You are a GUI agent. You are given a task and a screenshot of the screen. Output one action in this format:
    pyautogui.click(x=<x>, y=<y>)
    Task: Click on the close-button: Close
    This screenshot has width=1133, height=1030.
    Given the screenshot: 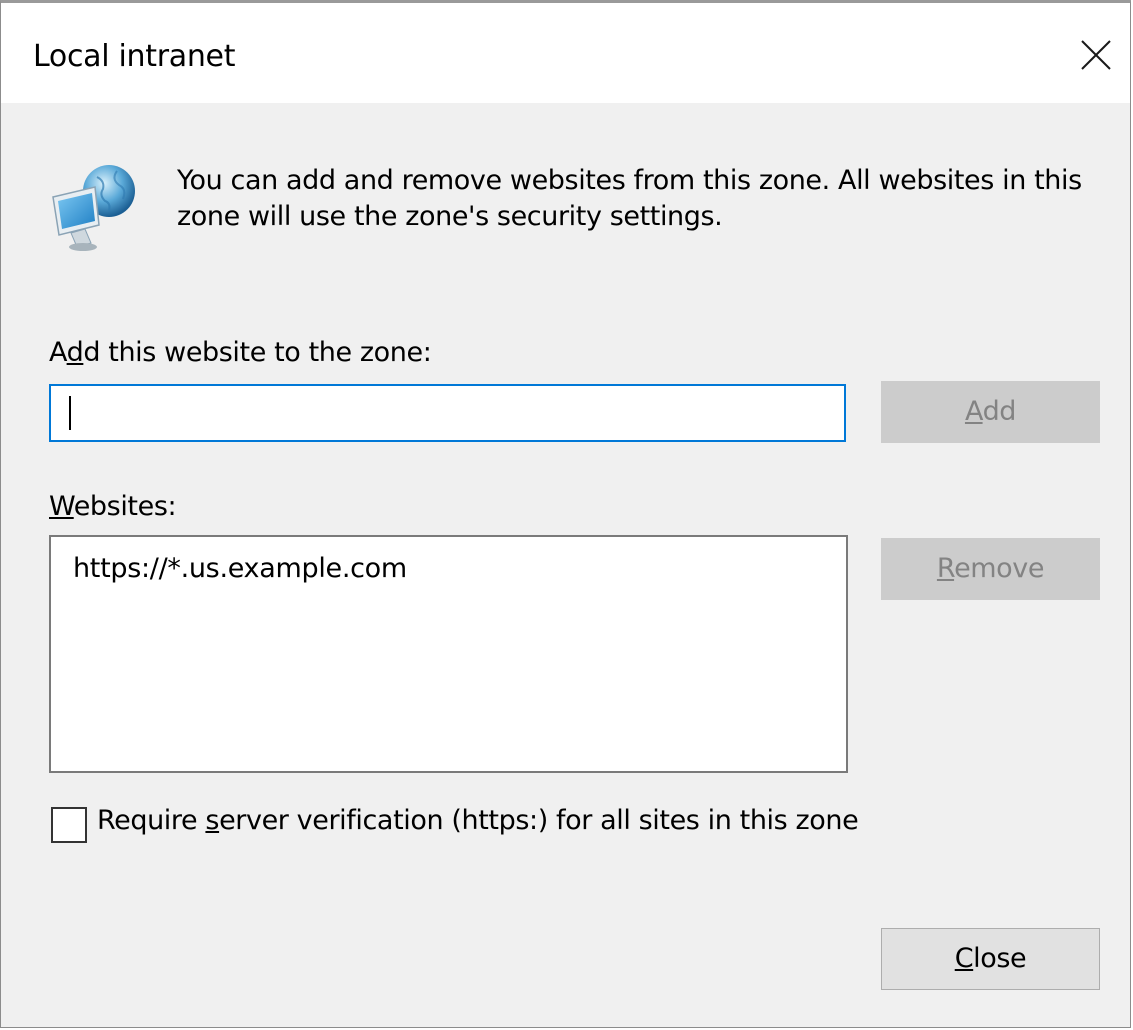 What is the action you would take?
    pyautogui.click(x=990, y=959)
    